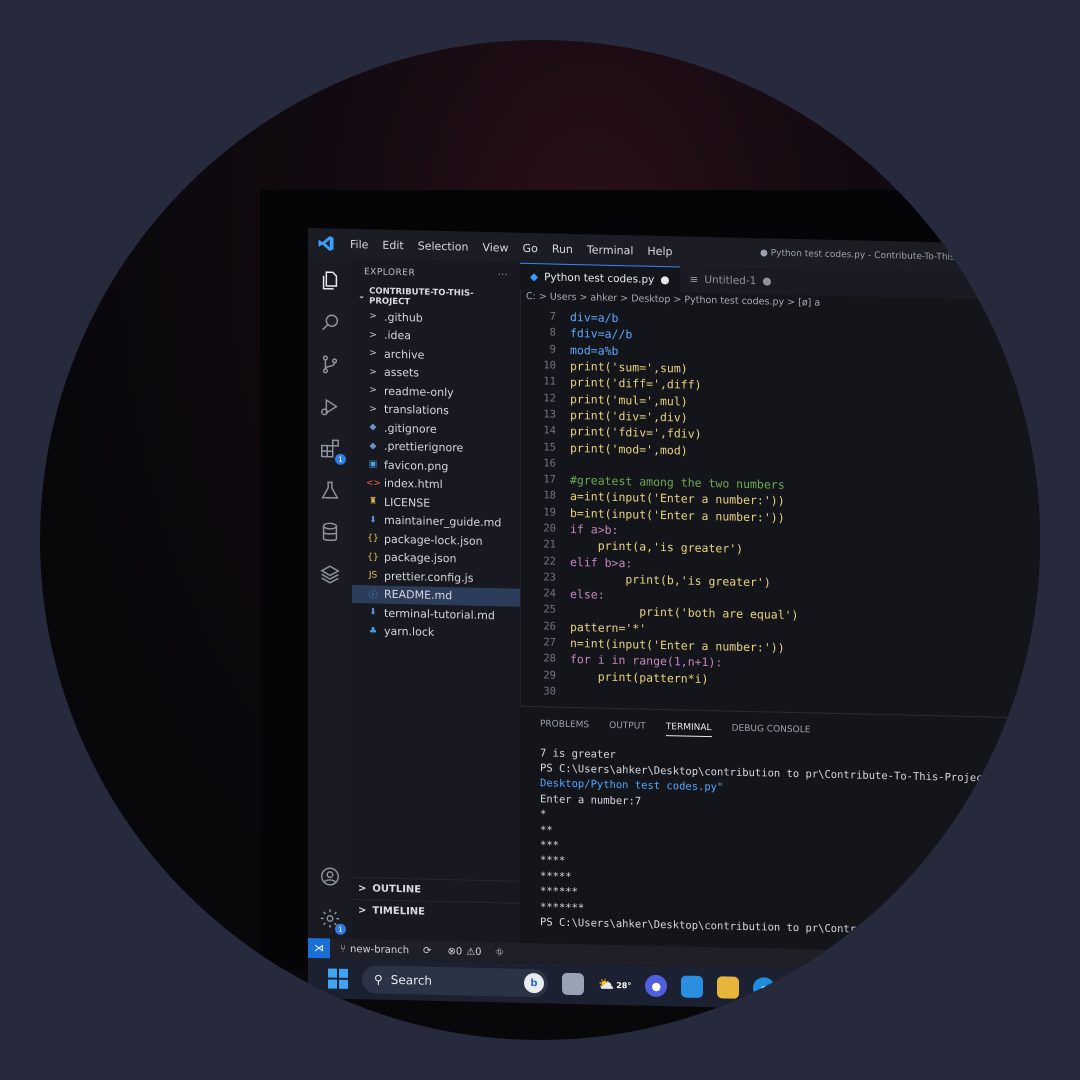 Image resolution: width=1080 pixels, height=1080 pixels. What do you see at coordinates (800, 989) in the screenshot?
I see `chrome-browser-icon` at bounding box center [800, 989].